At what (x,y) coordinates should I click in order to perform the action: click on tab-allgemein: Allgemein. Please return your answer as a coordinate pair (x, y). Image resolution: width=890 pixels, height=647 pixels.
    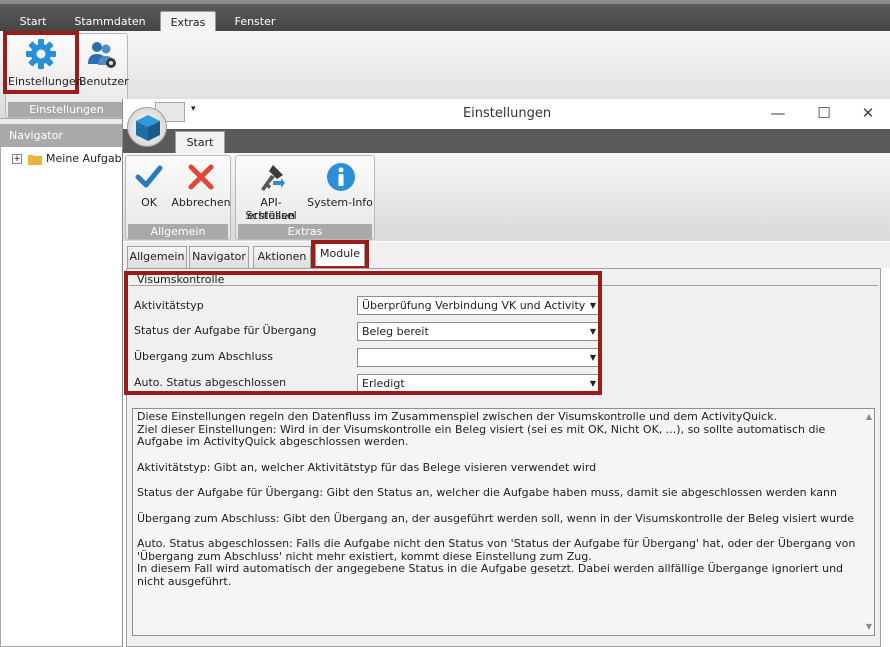
    Looking at the image, I should click on (157, 257).